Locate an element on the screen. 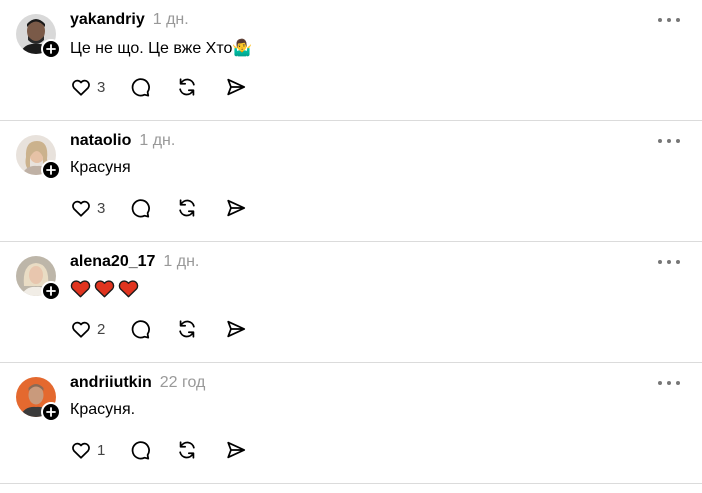 This screenshot has width=702, height=493. post-header: andriiutkin 22 год is located at coordinates (137, 383).